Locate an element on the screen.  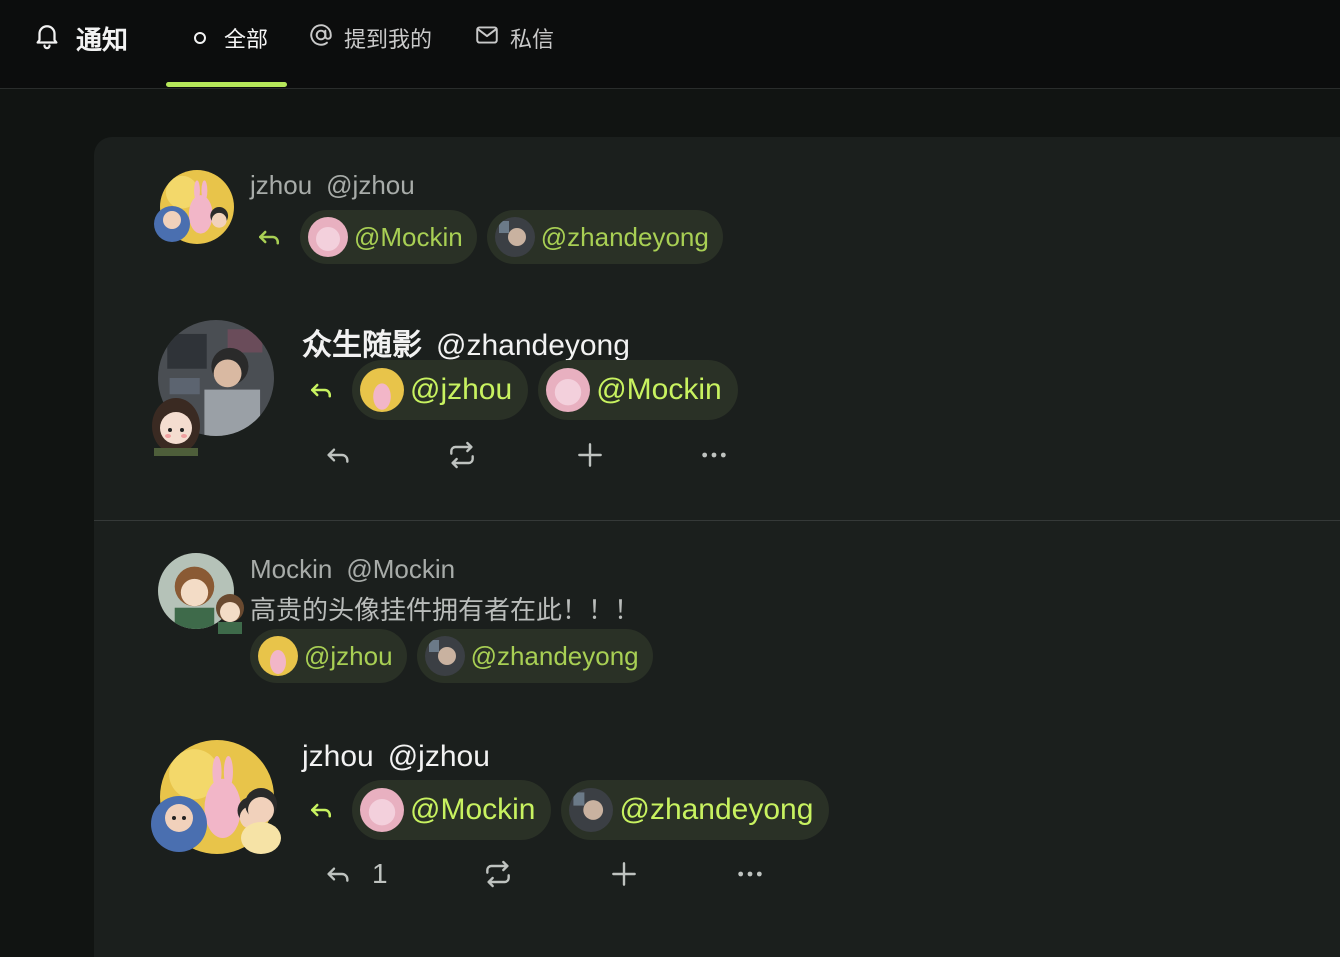
mention-row: @jzhou @zhandeyong is located at coordinates (451, 656).